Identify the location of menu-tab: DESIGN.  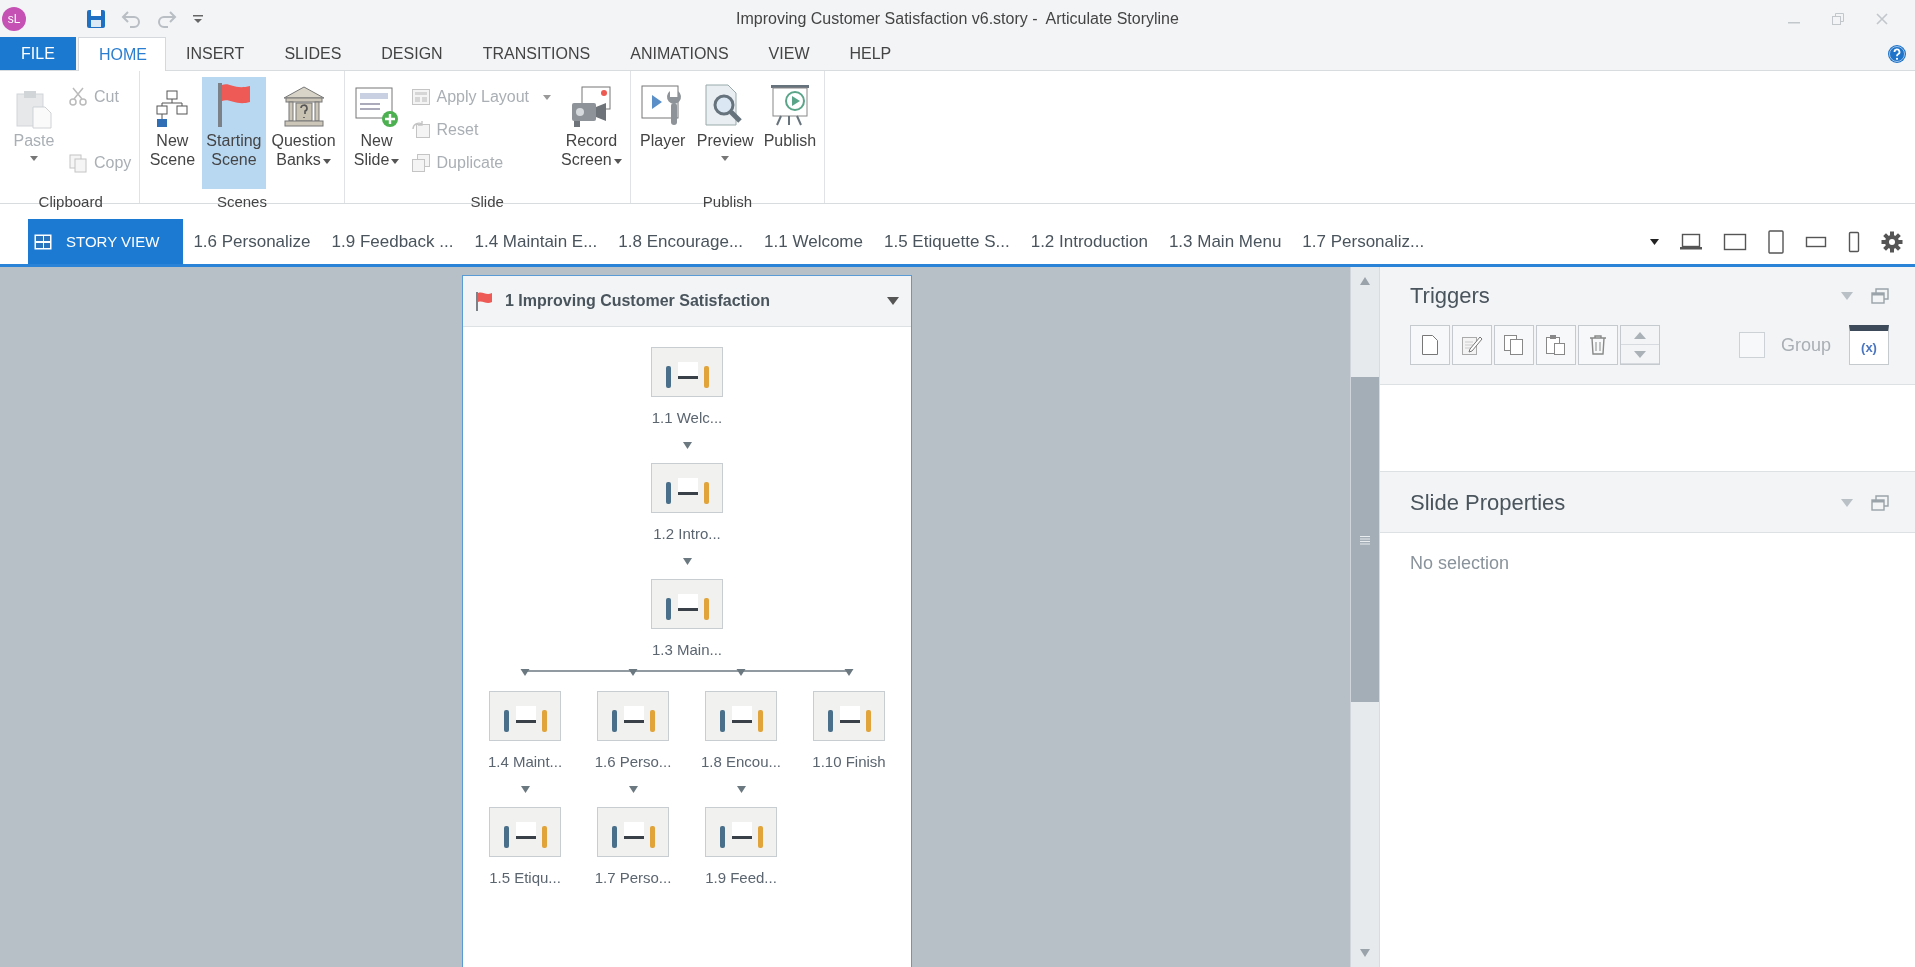
(412, 53).